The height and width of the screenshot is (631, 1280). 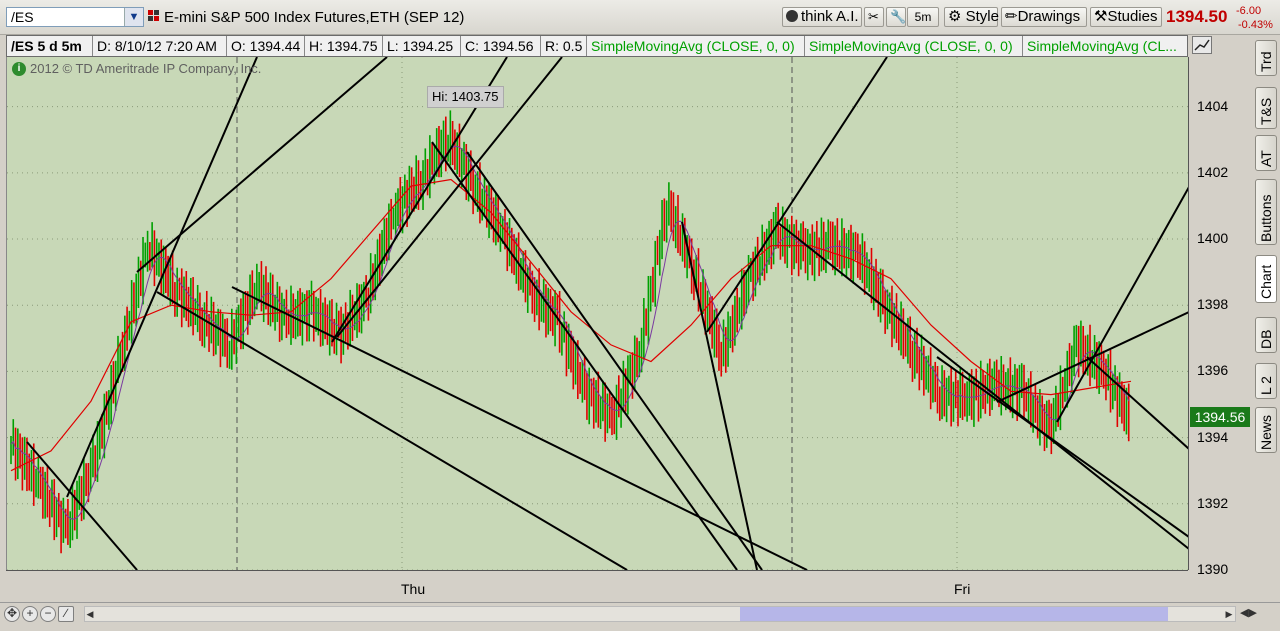 What do you see at coordinates (923, 17) in the screenshot?
I see `timeframe-button: 5m` at bounding box center [923, 17].